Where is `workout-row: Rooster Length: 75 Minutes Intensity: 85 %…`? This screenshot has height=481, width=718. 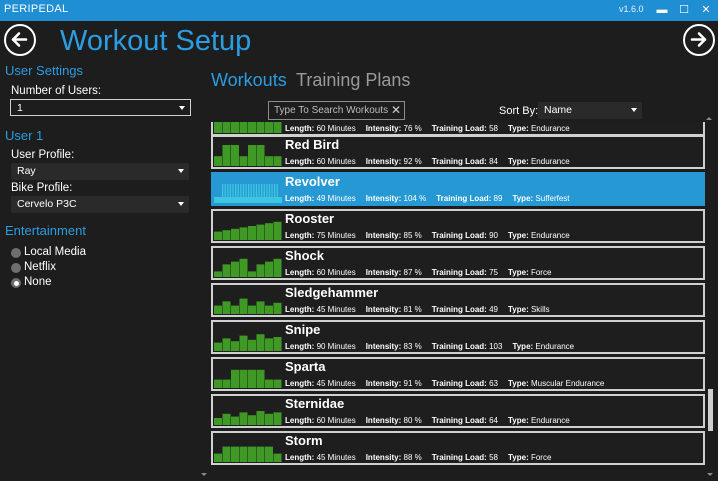 workout-row: Rooster Length: 75 Minutes Intensity: 85 %… is located at coordinates (458, 226).